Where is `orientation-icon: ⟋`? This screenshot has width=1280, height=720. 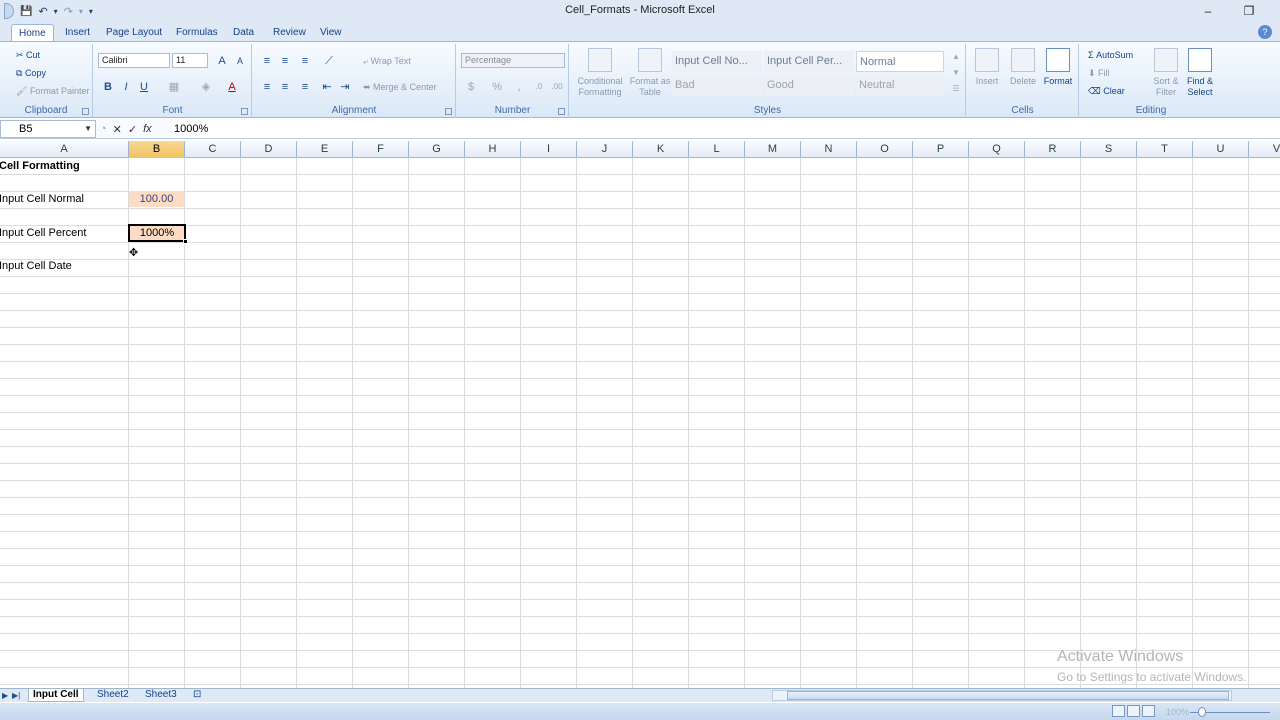
orientation-icon: ⟋ is located at coordinates (329, 61).